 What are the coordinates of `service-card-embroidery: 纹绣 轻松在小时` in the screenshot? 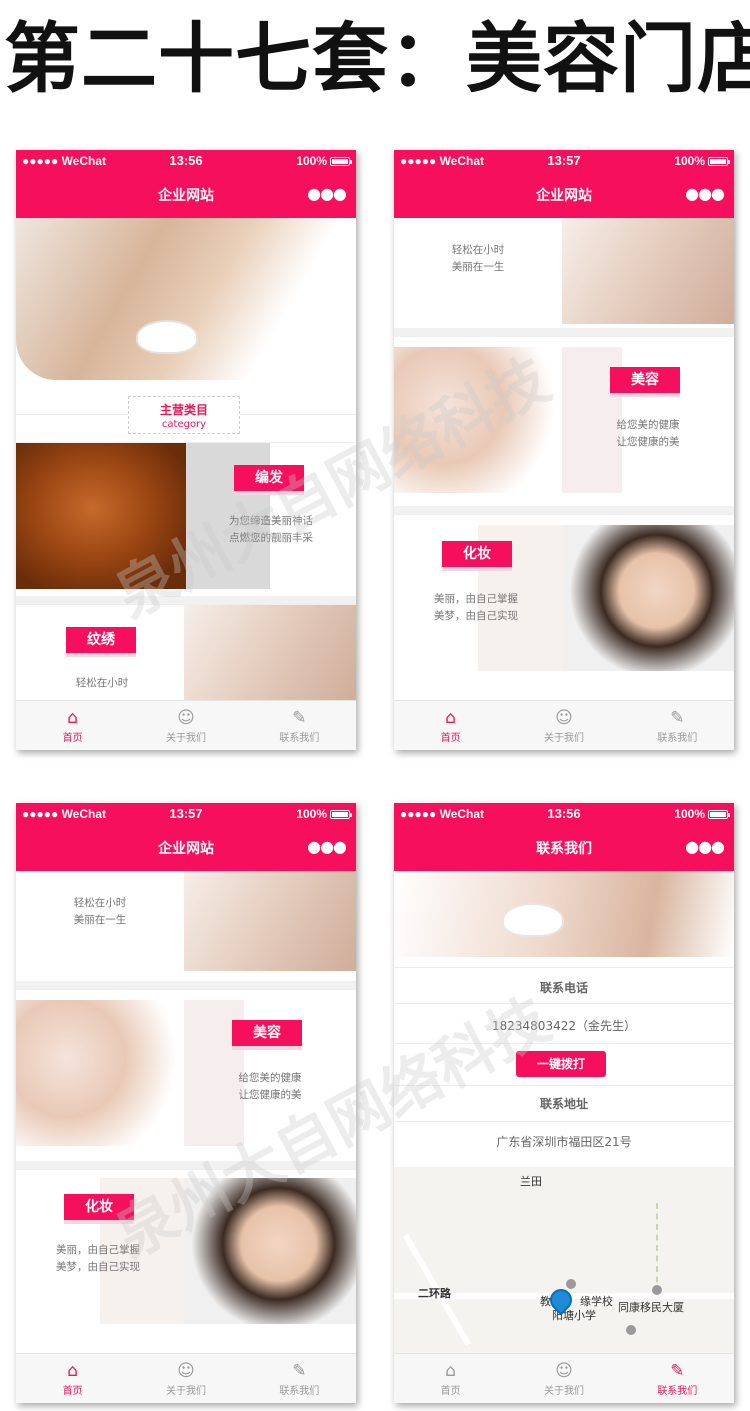 It's located at (186, 652).